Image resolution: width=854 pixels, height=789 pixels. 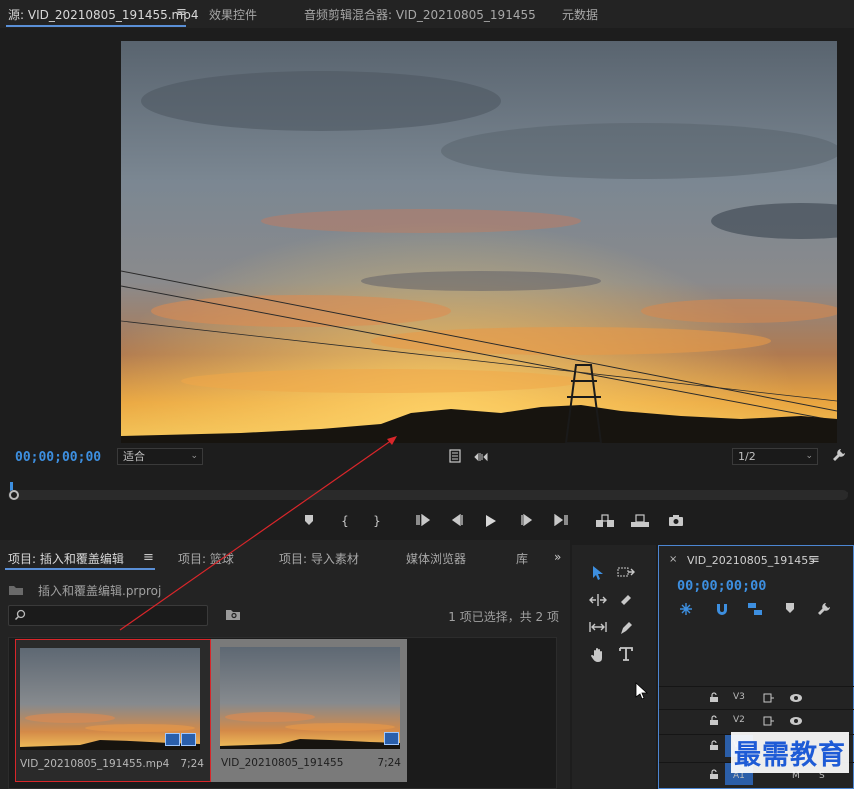 I want to click on search-input, so click(x=108, y=615).